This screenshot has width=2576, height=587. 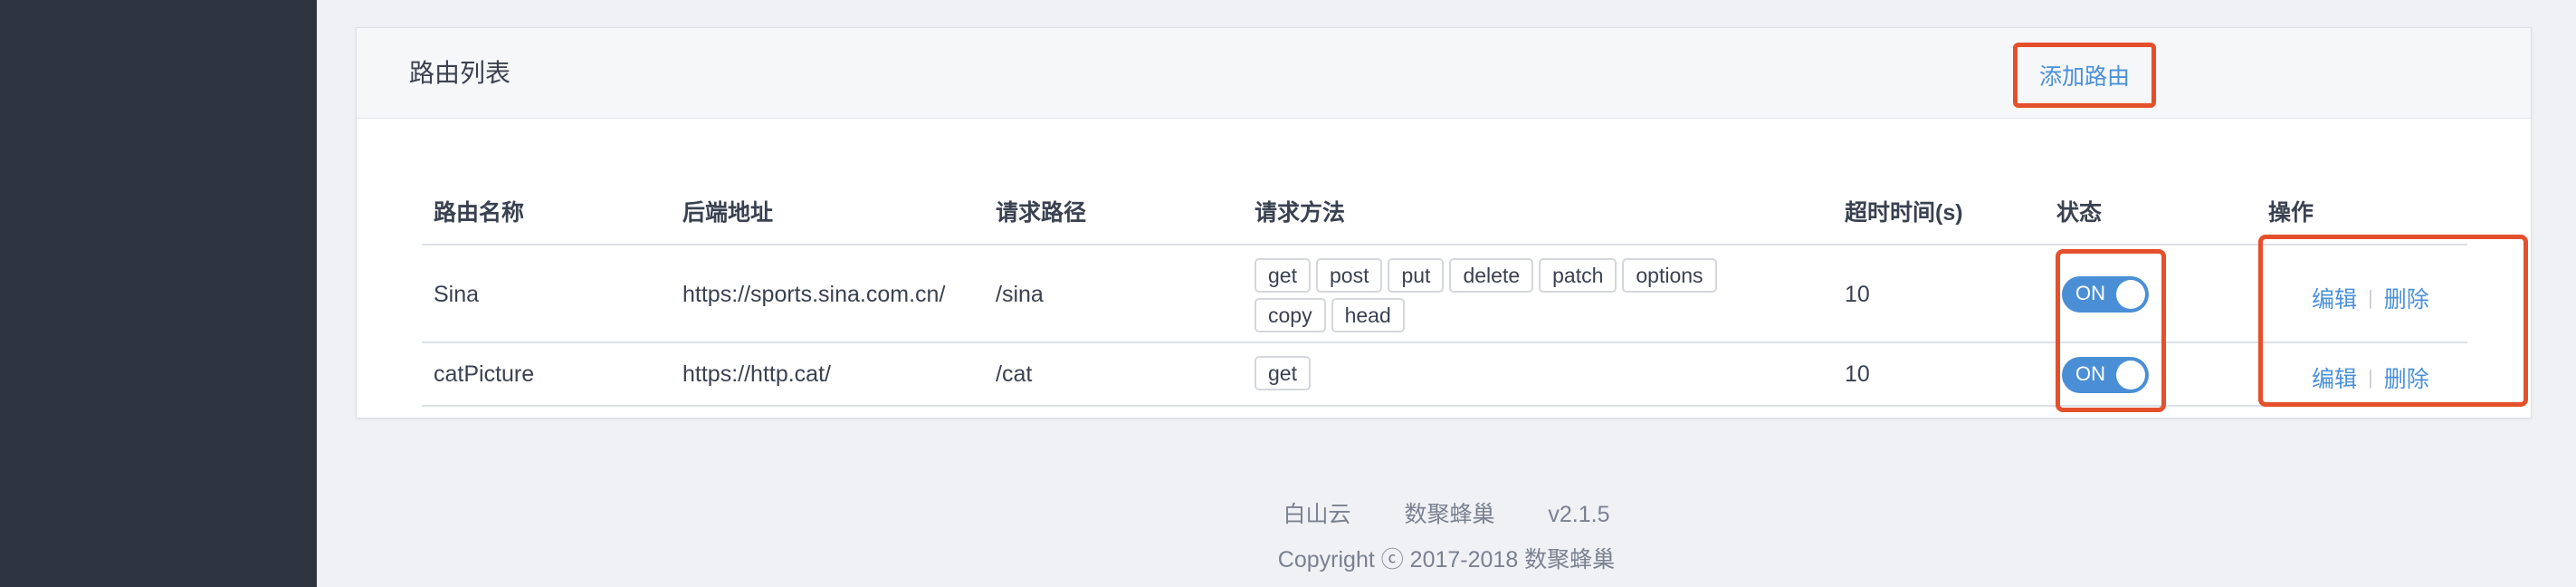 What do you see at coordinates (1417, 275) in the screenshot?
I see `method-tag: put` at bounding box center [1417, 275].